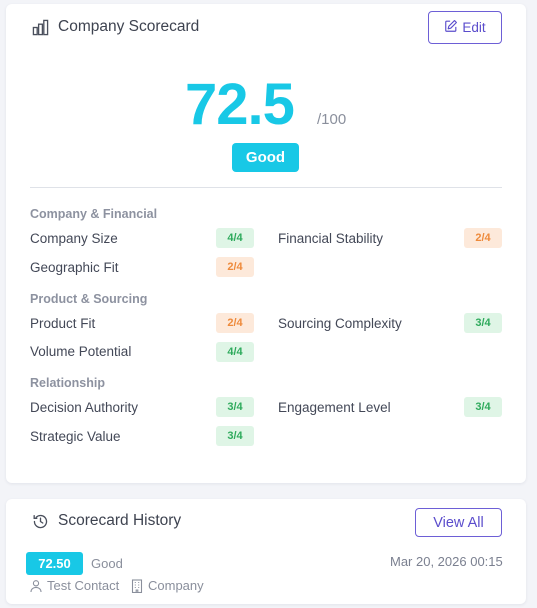 The height and width of the screenshot is (608, 537). I want to click on section-title-relationship: Relationship, so click(68, 383).